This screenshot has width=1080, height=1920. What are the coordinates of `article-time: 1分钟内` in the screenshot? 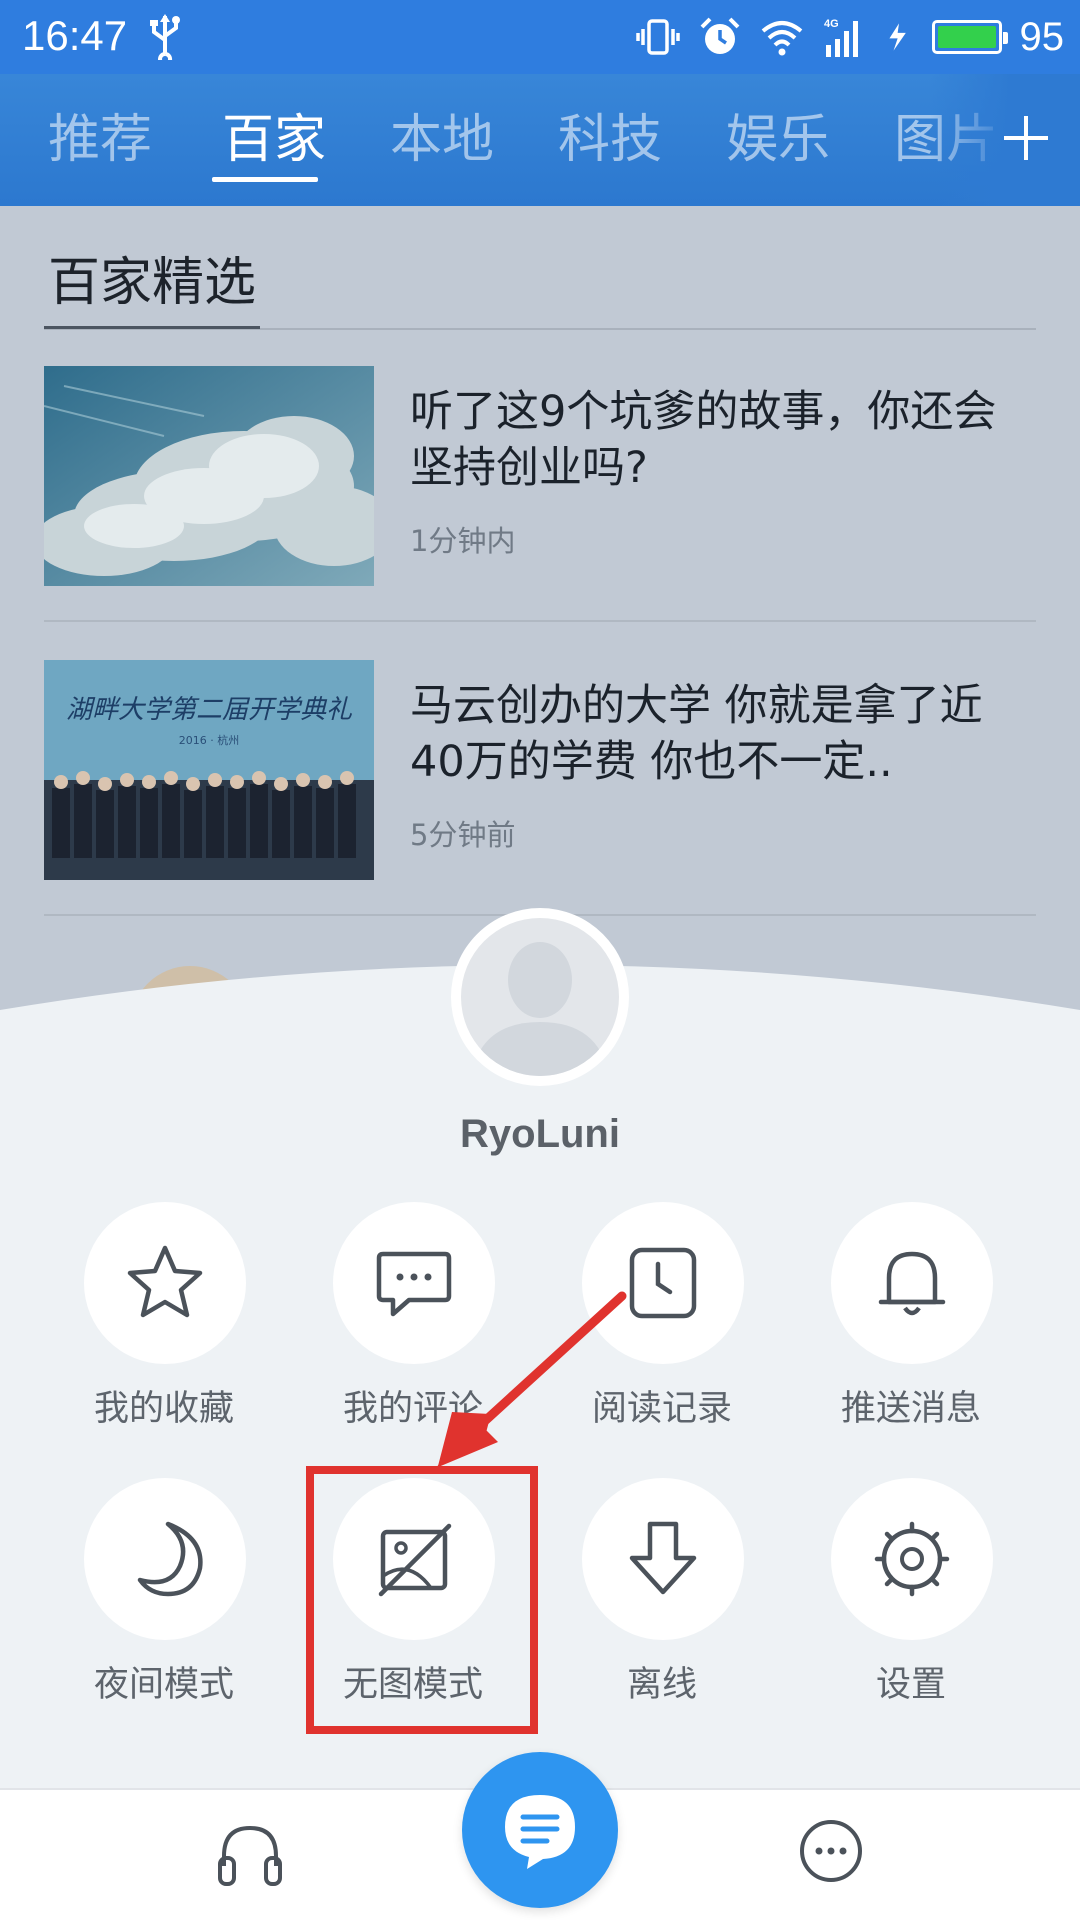 It's located at (463, 541).